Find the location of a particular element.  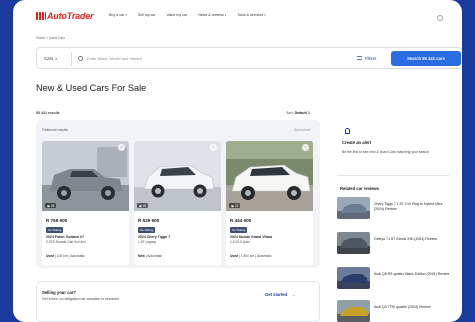

filters-button: Filters is located at coordinates (366, 58).